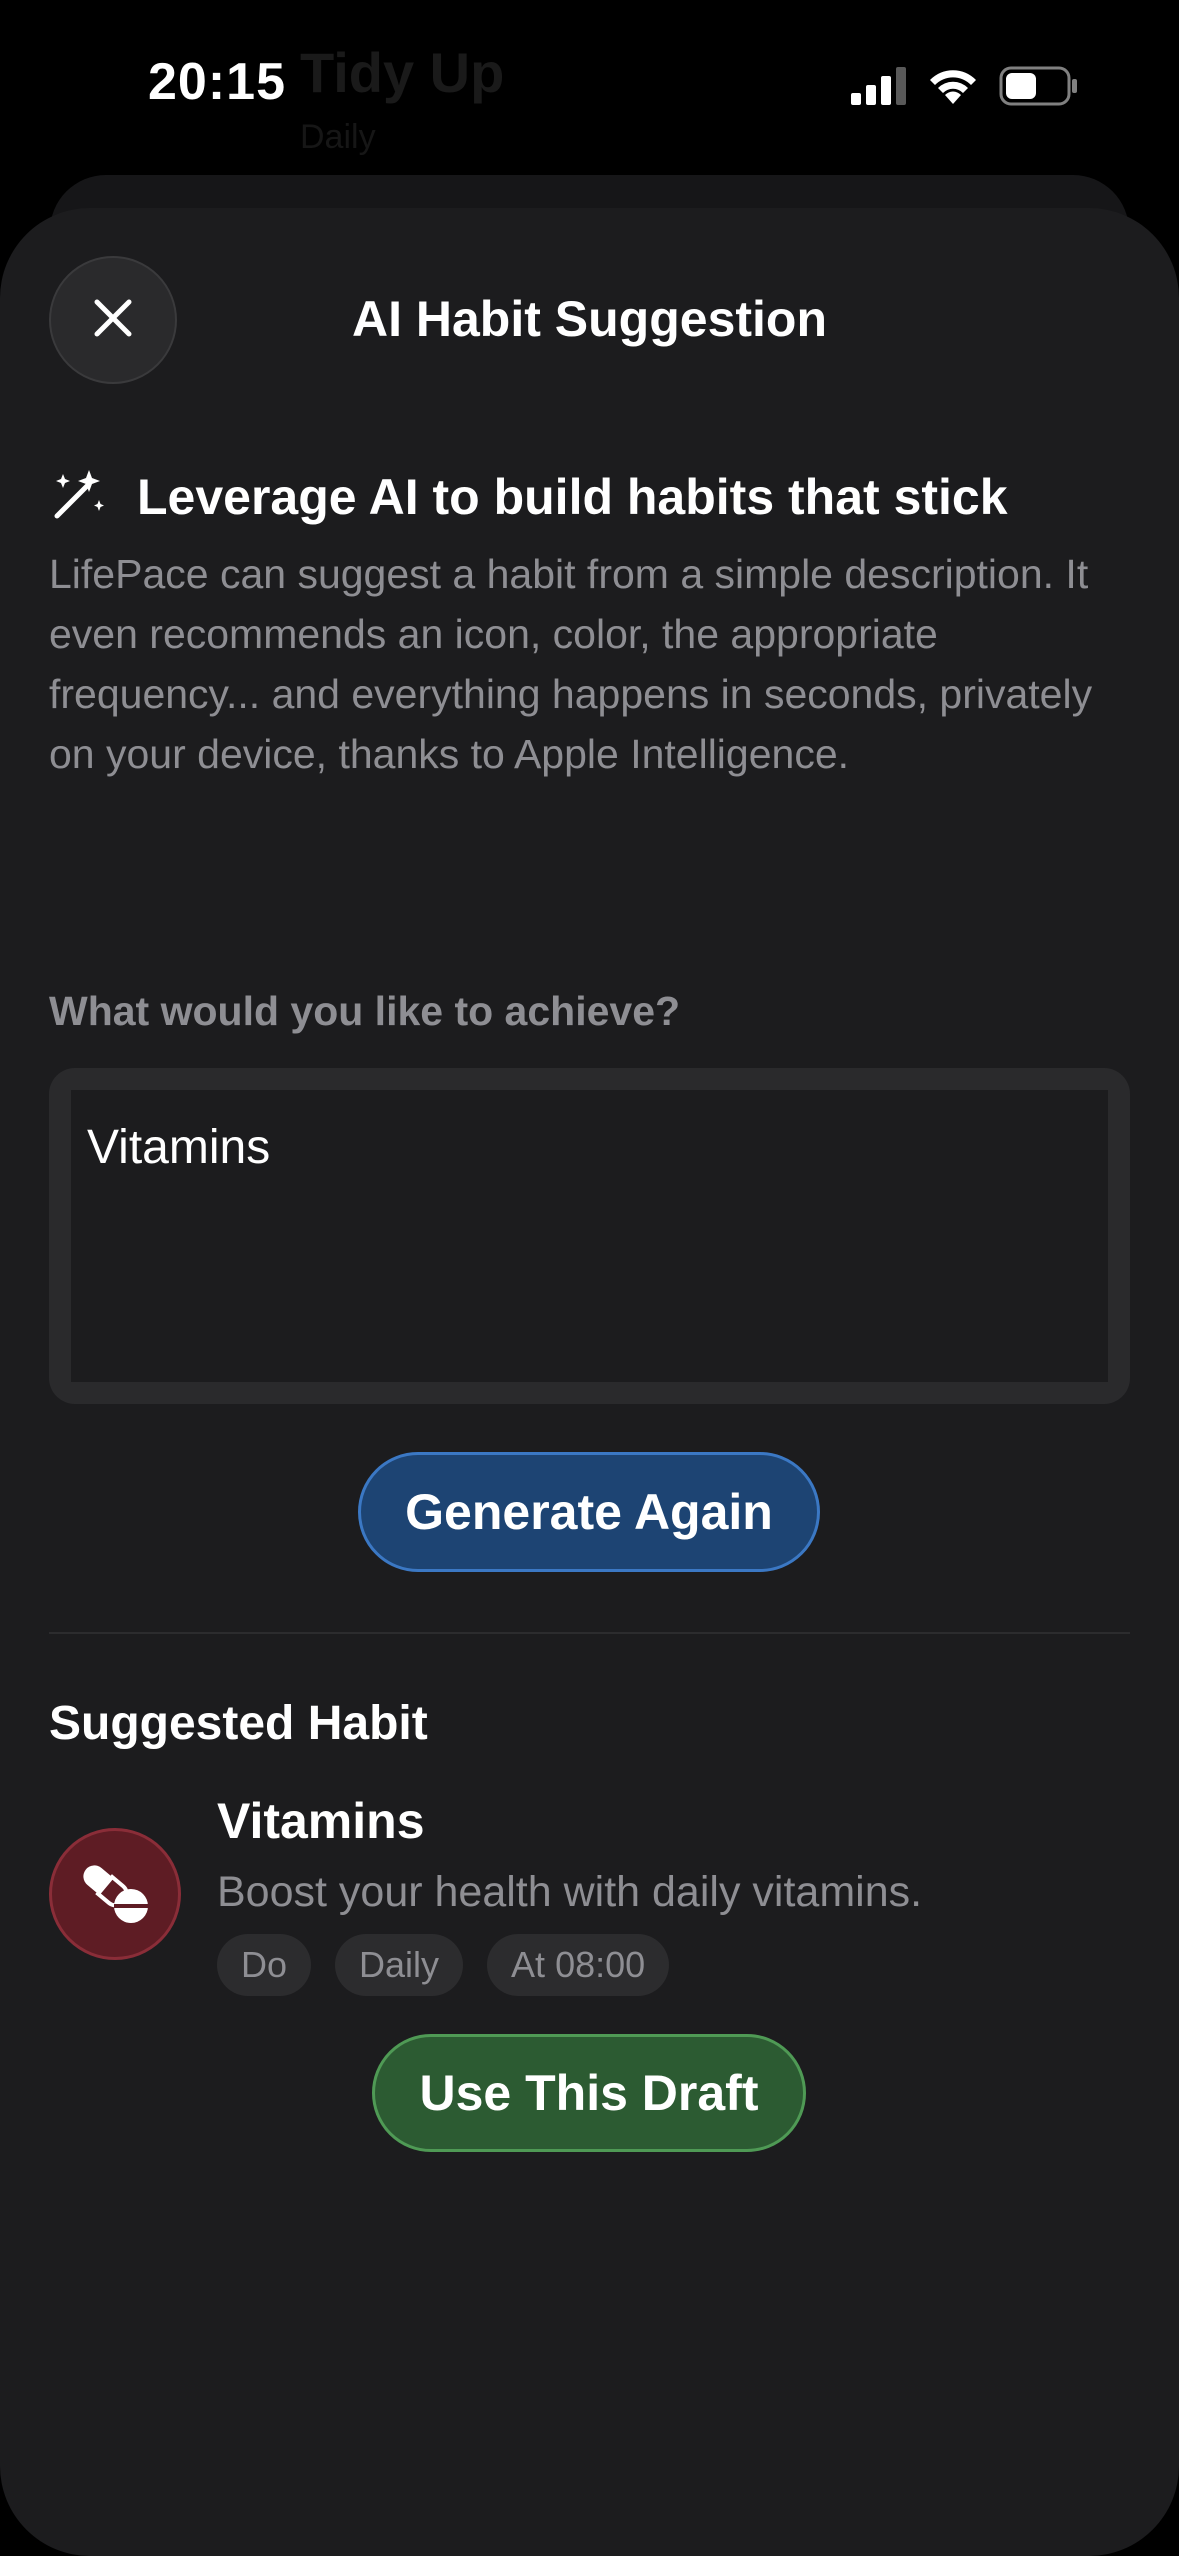  Describe the element at coordinates (217, 82) in the screenshot. I see `status-time: 20:15` at that location.